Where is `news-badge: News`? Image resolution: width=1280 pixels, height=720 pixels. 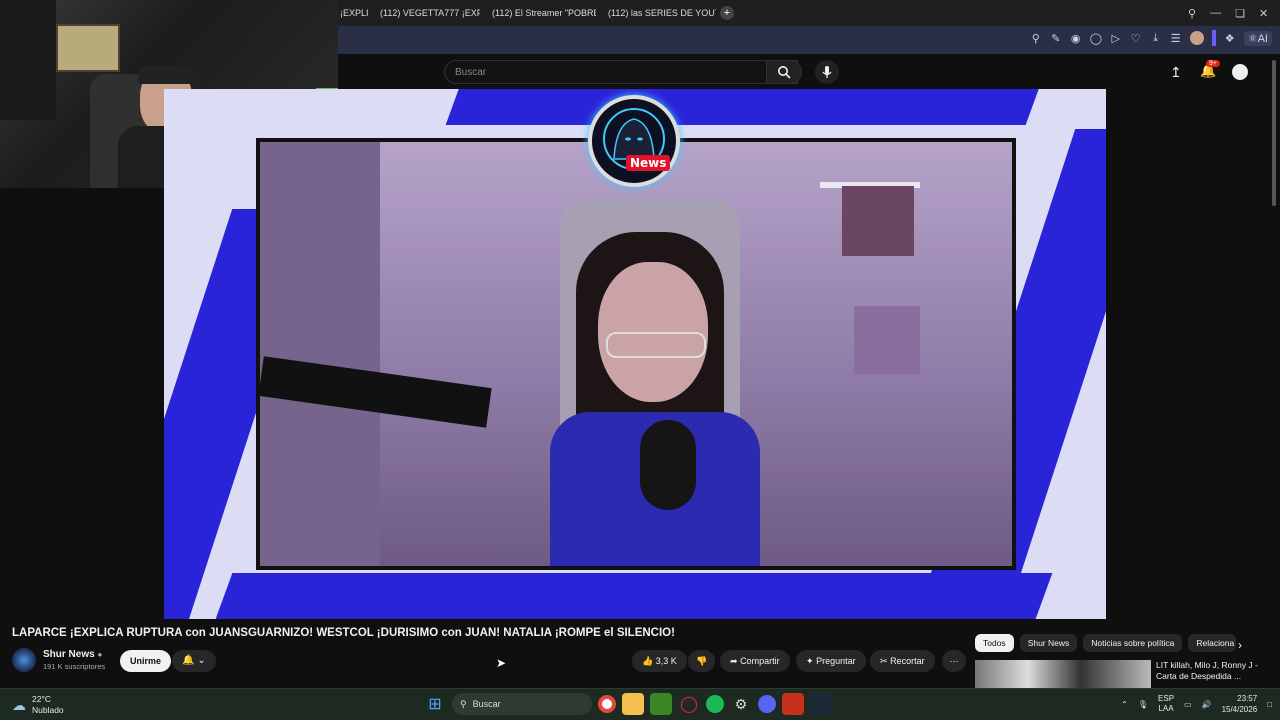 news-badge: News is located at coordinates (648, 163).